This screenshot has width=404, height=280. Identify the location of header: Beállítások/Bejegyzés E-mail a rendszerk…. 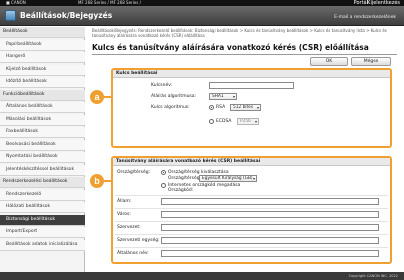
(202, 16).